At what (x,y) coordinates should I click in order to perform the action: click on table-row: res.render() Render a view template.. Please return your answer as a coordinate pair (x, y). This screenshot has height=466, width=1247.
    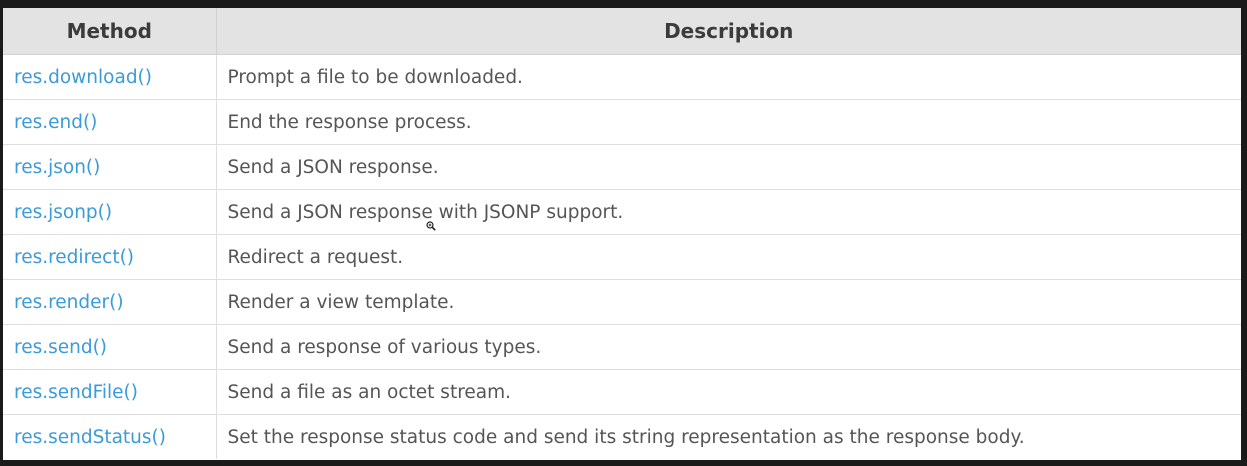
    Looking at the image, I should click on (622, 302).